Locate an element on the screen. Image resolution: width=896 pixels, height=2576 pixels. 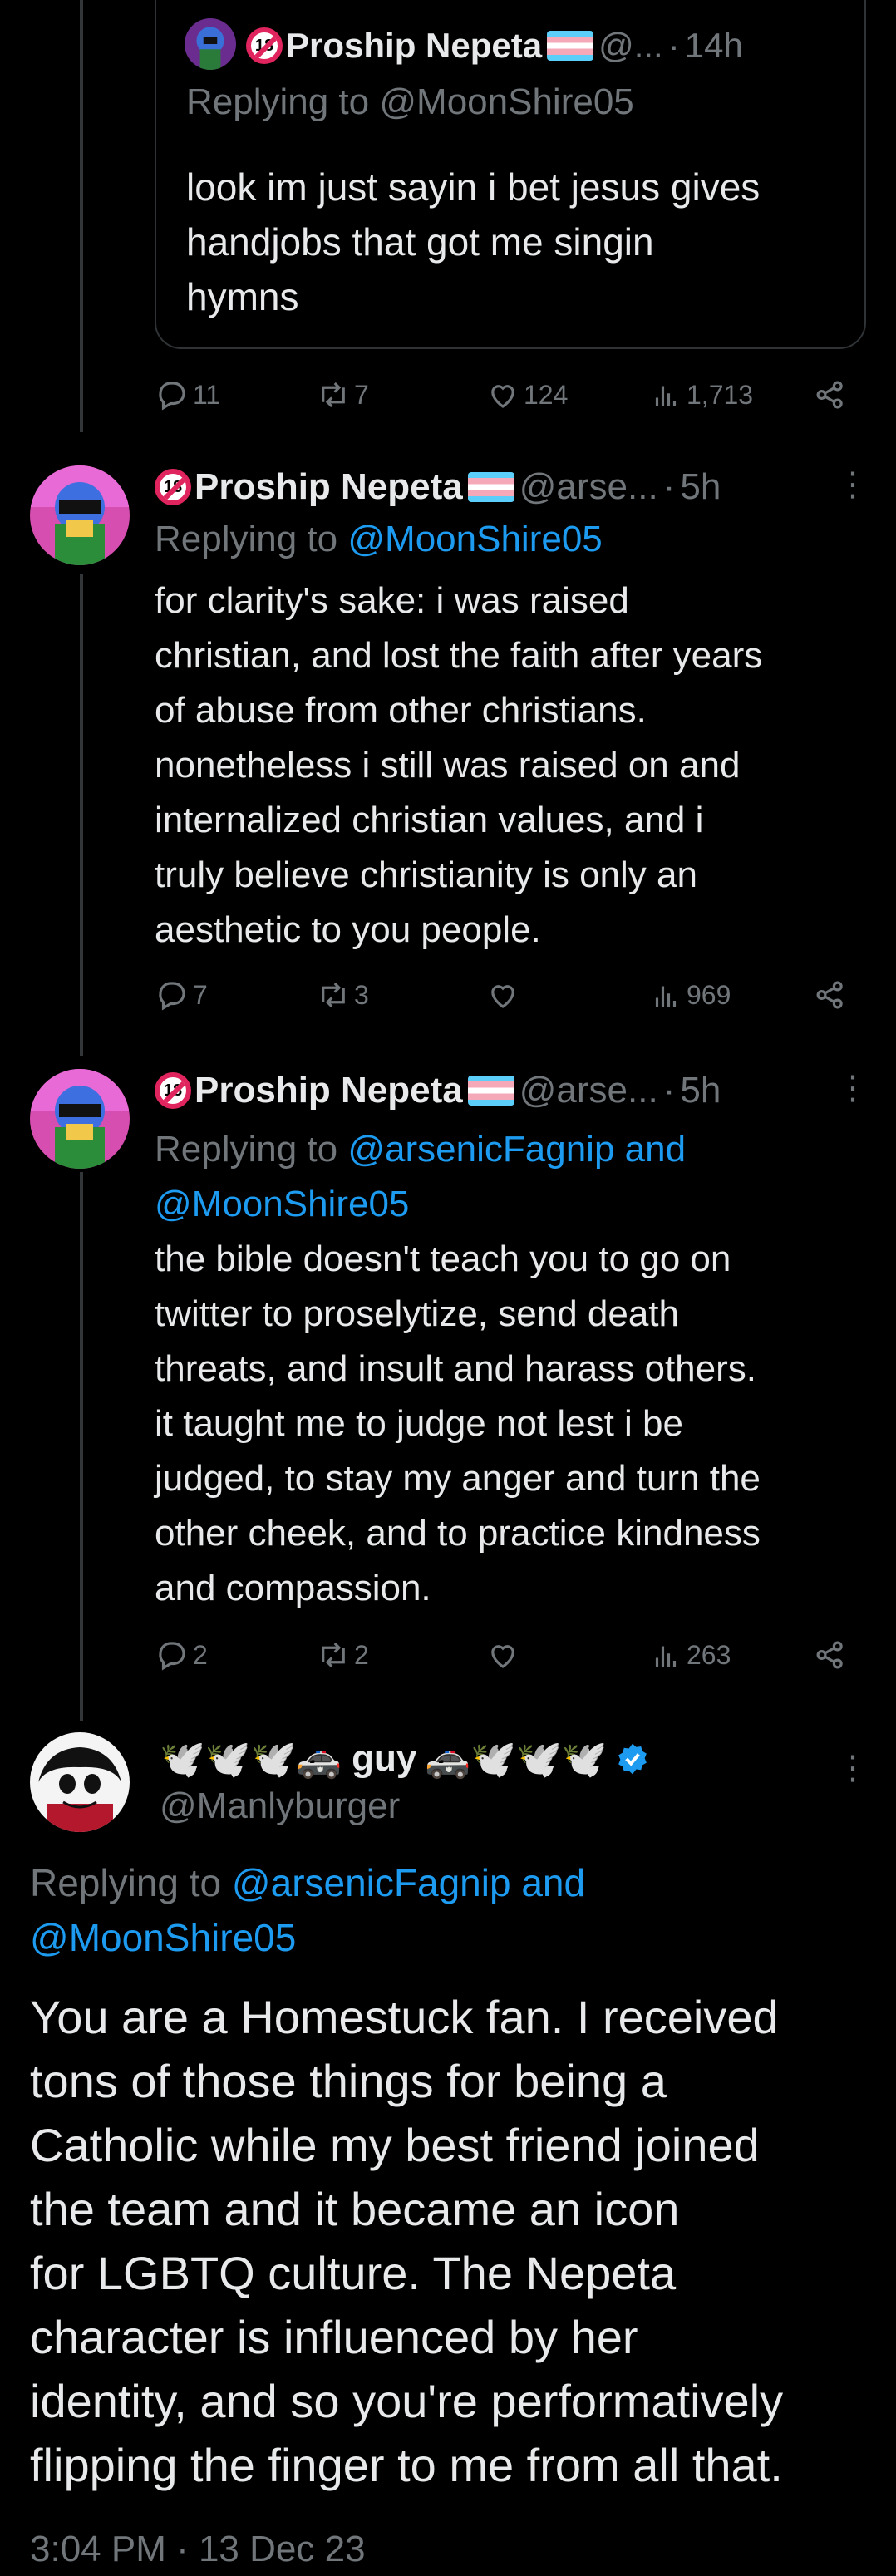
tweet-text-line: judged, to stay my anger and turn the is located at coordinates (458, 1478).